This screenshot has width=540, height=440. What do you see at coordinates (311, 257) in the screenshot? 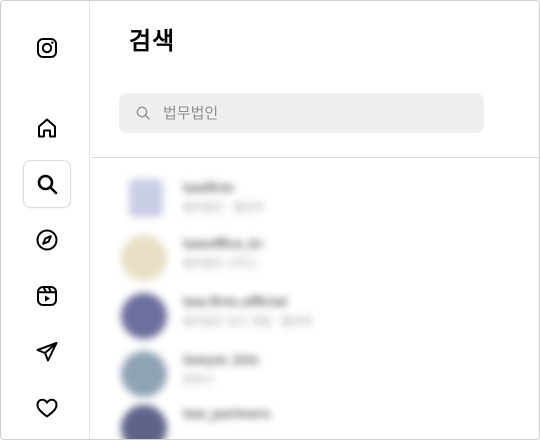
I see `search-result-item: lawoffice_kr 법무법인 사무소` at bounding box center [311, 257].